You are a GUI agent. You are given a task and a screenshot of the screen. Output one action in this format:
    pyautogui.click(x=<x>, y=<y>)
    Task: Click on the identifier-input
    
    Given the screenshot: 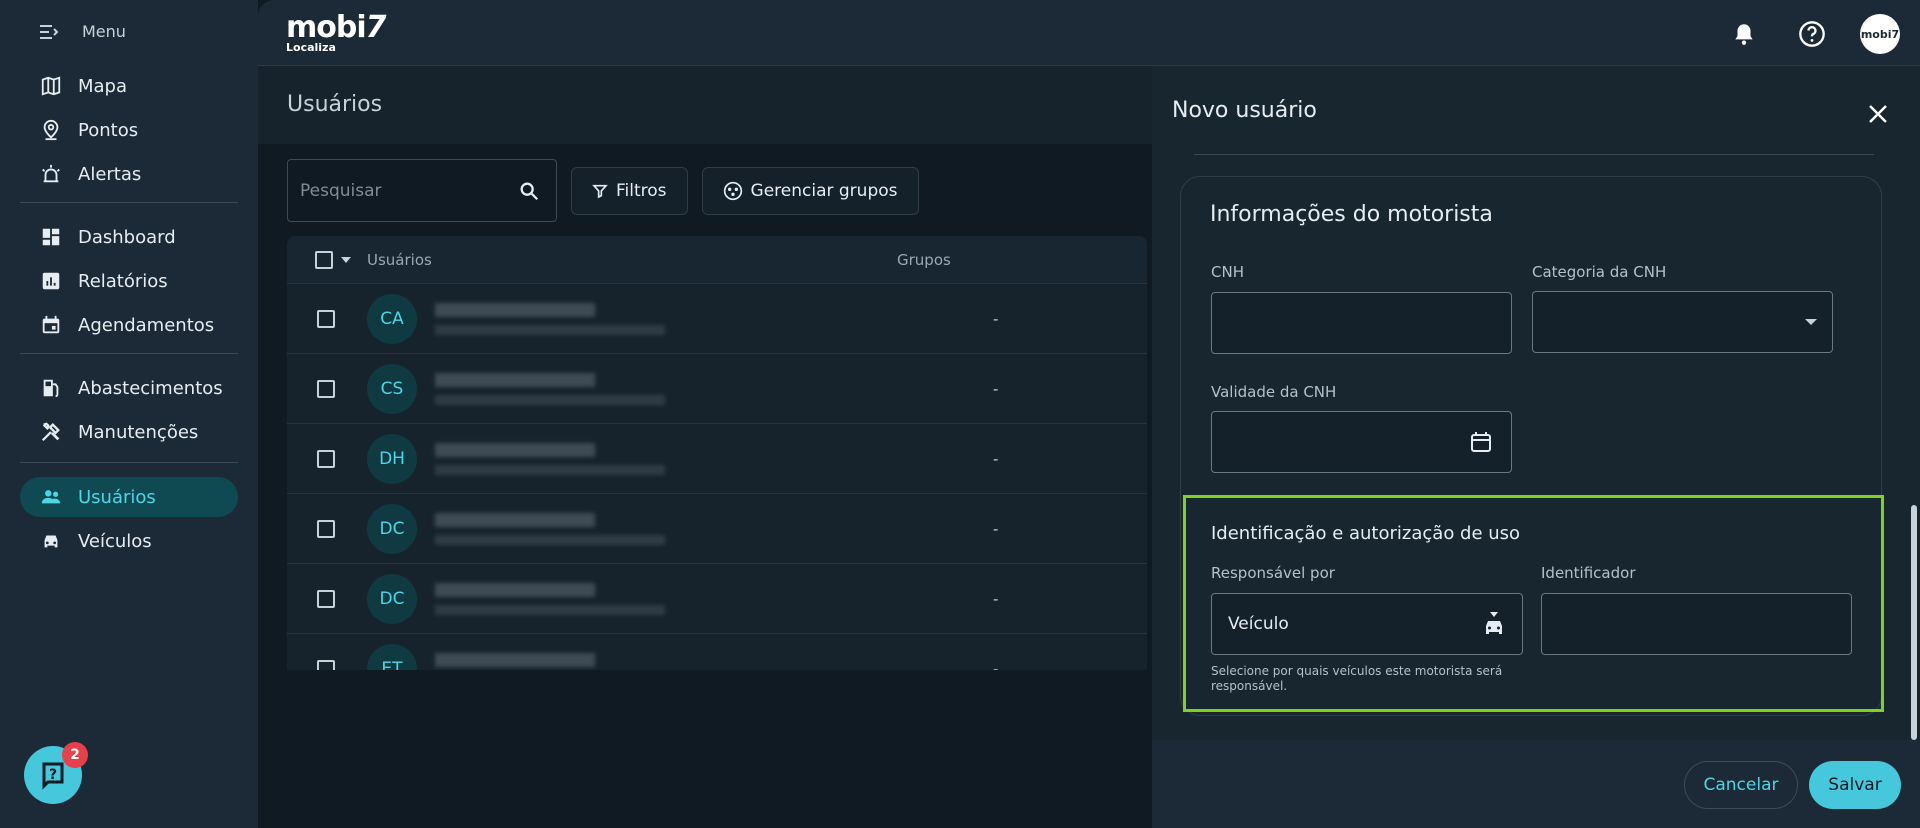 What is the action you would take?
    pyautogui.click(x=1696, y=624)
    